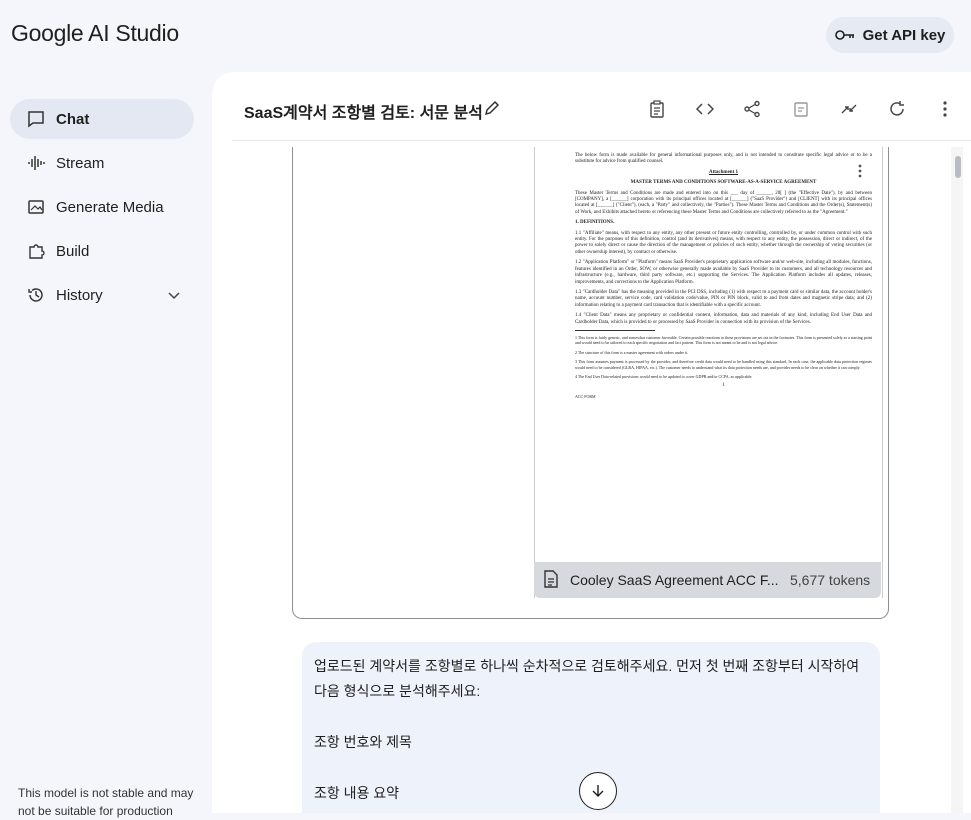 This screenshot has width=971, height=820. What do you see at coordinates (801, 109) in the screenshot?
I see `compare-icon` at bounding box center [801, 109].